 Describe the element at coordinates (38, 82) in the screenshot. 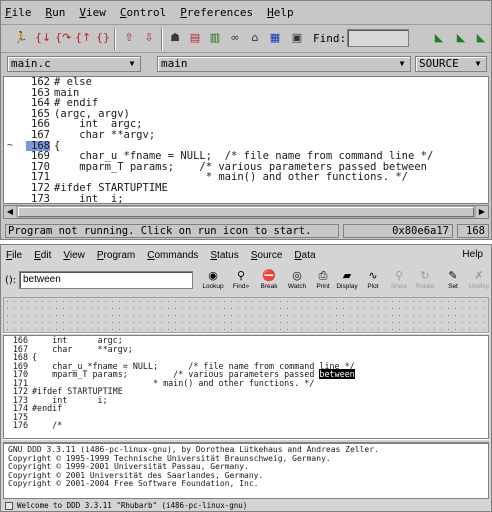

I see `line-number: 162` at that location.